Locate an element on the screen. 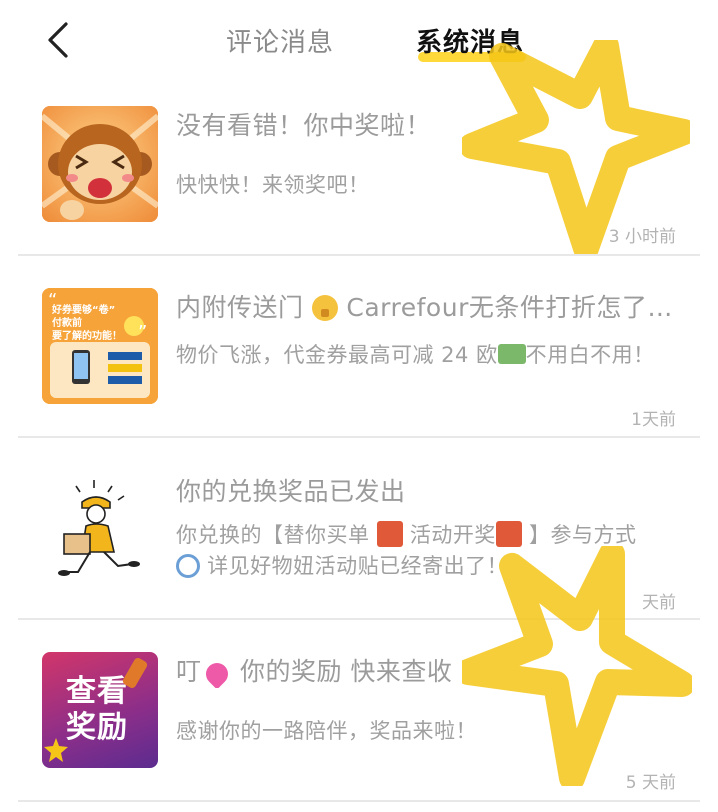 The height and width of the screenshot is (812, 718). message-time: 3 小时前 is located at coordinates (642, 237).